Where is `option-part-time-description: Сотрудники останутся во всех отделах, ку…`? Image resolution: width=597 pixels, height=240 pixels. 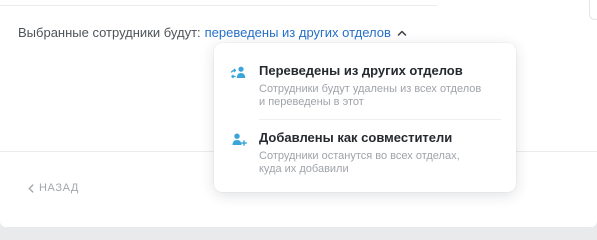
option-part-time-description: Сотрудники останутся во всех отделах, ку… is located at coordinates (384, 163).